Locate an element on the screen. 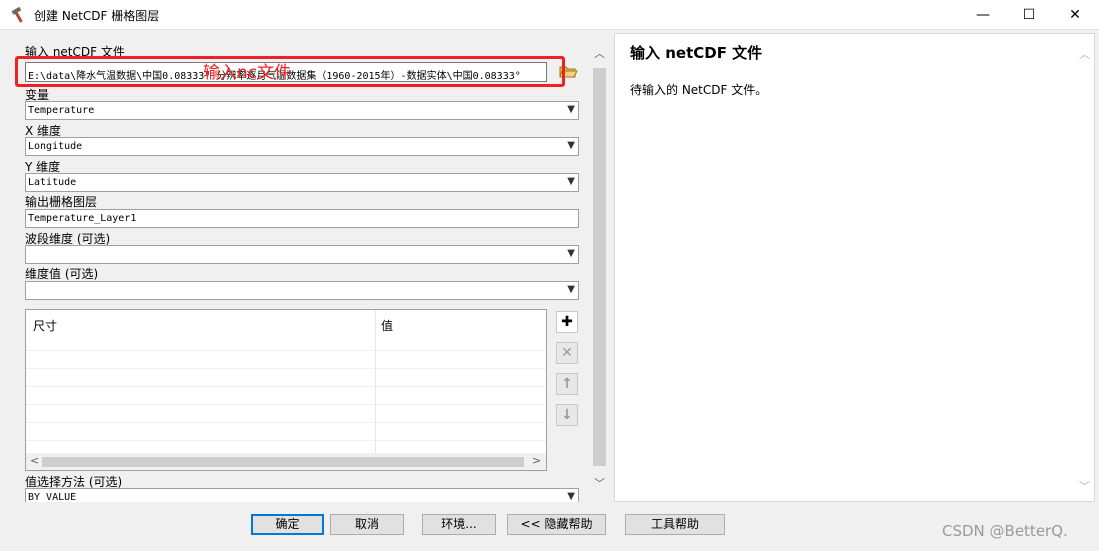 The image size is (1099, 551). button-bar: 确定 取消 环境... << 隐藏帮助 工具帮助 CSDN @BetterQ. is located at coordinates (549, 527).